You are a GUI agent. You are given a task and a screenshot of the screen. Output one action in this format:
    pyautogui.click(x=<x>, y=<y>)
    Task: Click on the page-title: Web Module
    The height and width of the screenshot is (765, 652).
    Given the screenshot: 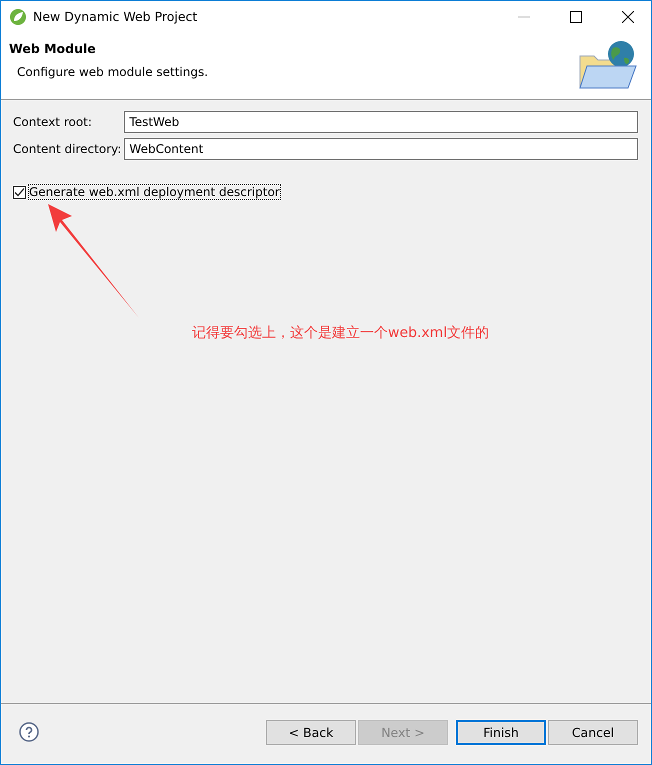 What is the action you would take?
    pyautogui.click(x=53, y=48)
    